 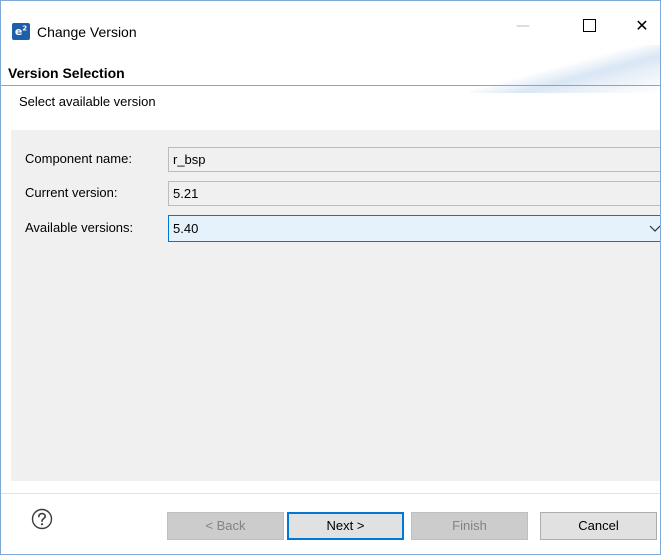 What do you see at coordinates (78, 158) in the screenshot?
I see `component-name-label: Component name:` at bounding box center [78, 158].